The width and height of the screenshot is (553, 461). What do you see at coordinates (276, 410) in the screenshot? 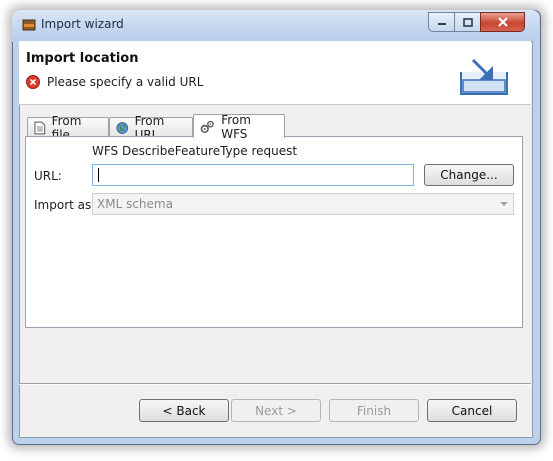
I see `next-button: Next >` at bounding box center [276, 410].